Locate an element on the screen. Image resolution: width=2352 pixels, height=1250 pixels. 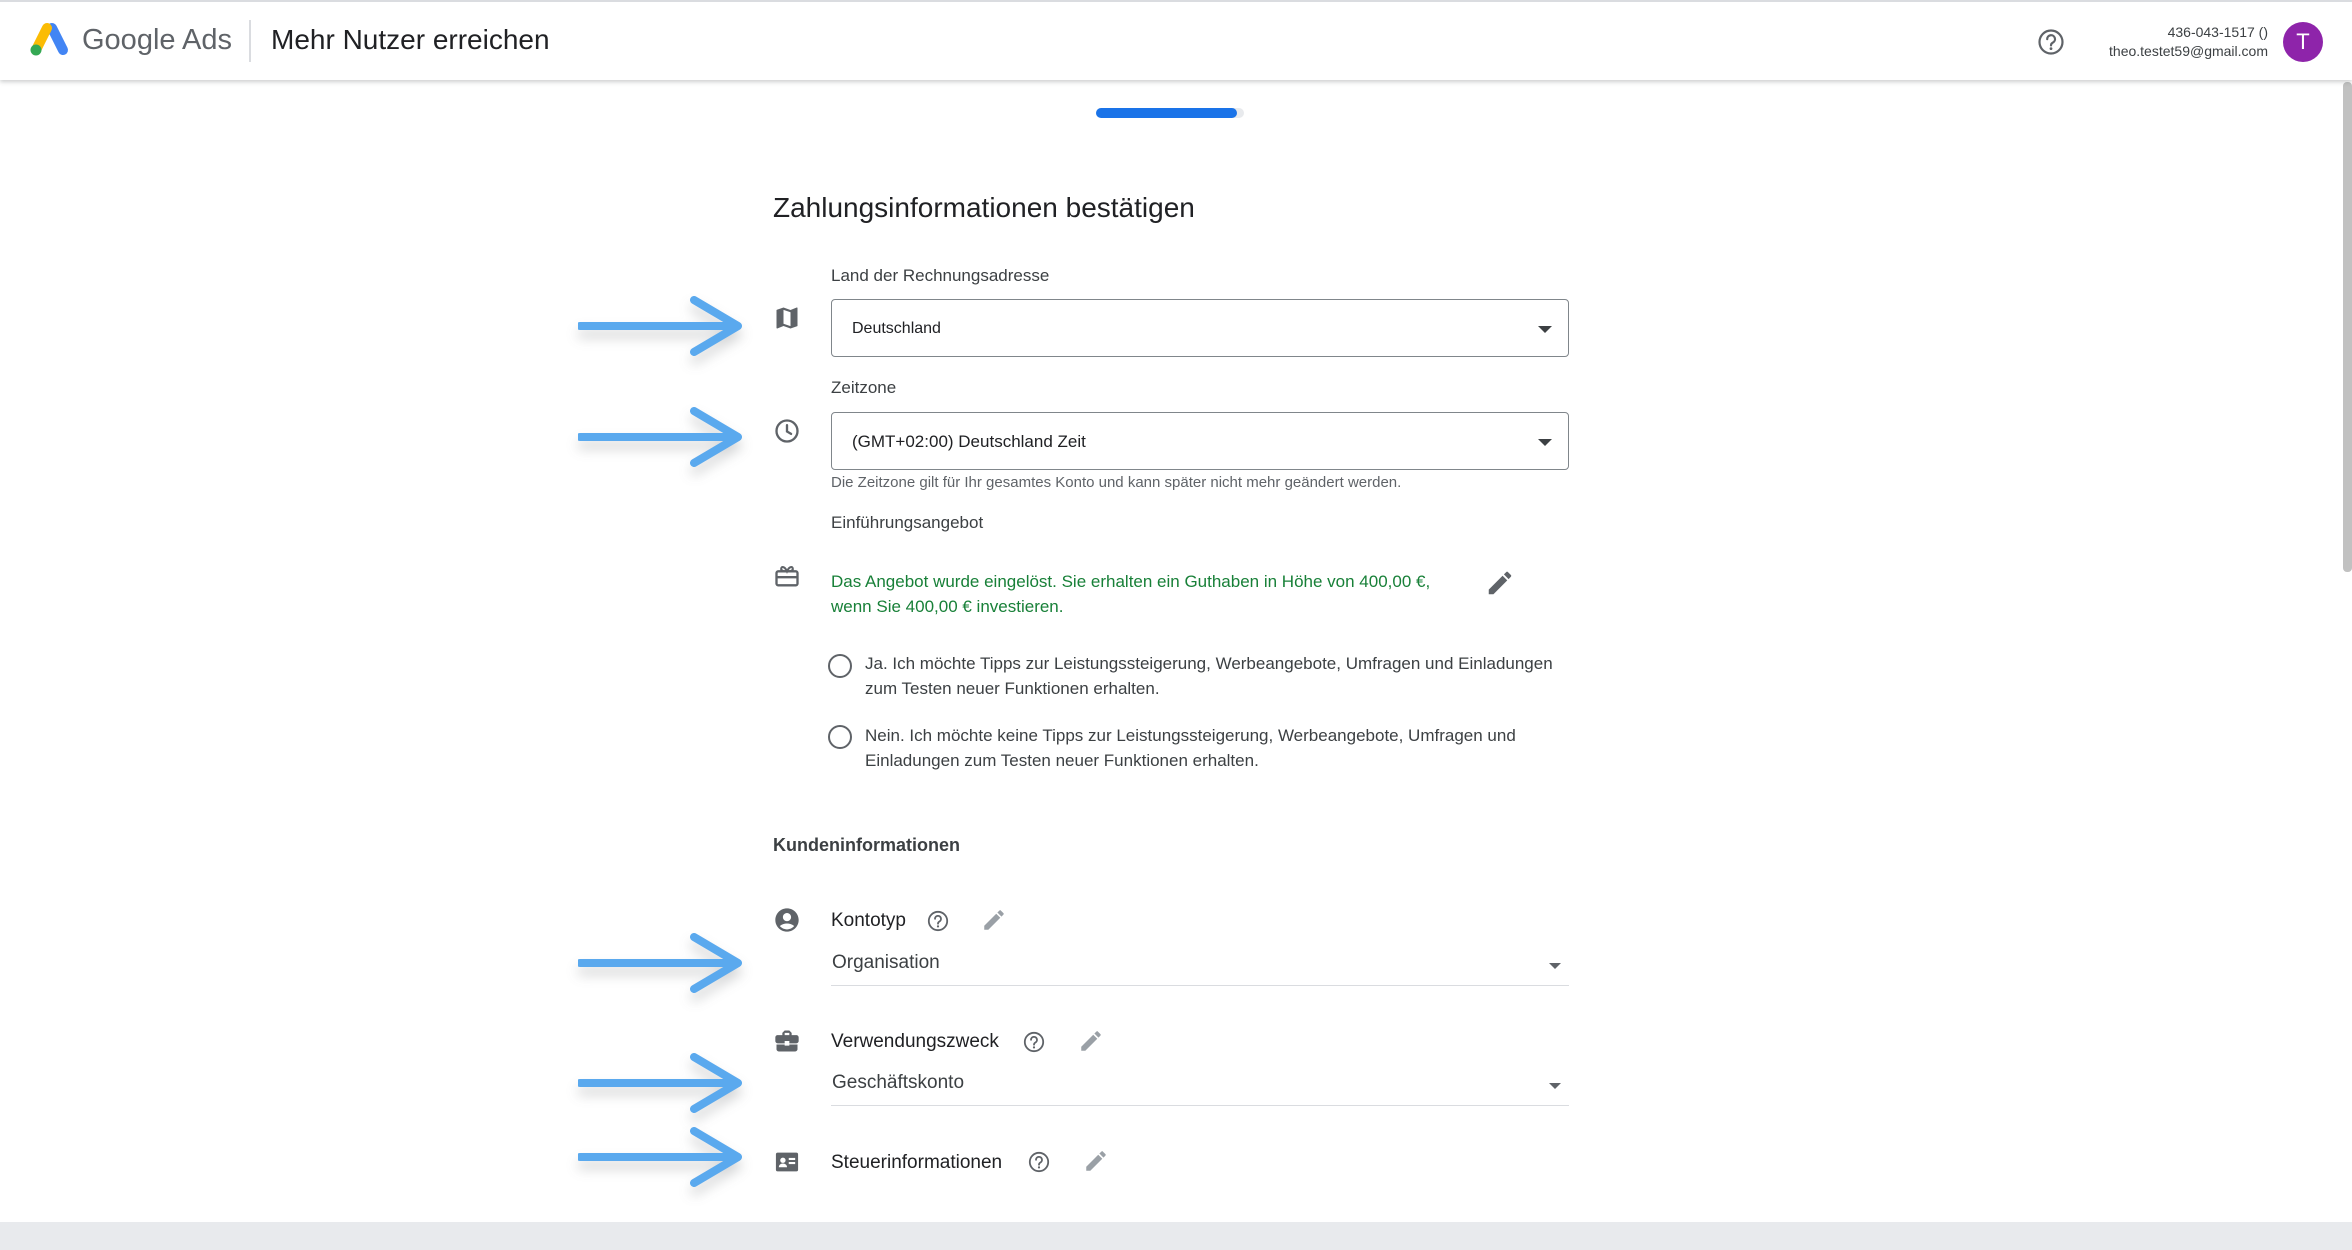
timezone-select: (GMT+02:00) Deutschland Zeit is located at coordinates (1200, 441).